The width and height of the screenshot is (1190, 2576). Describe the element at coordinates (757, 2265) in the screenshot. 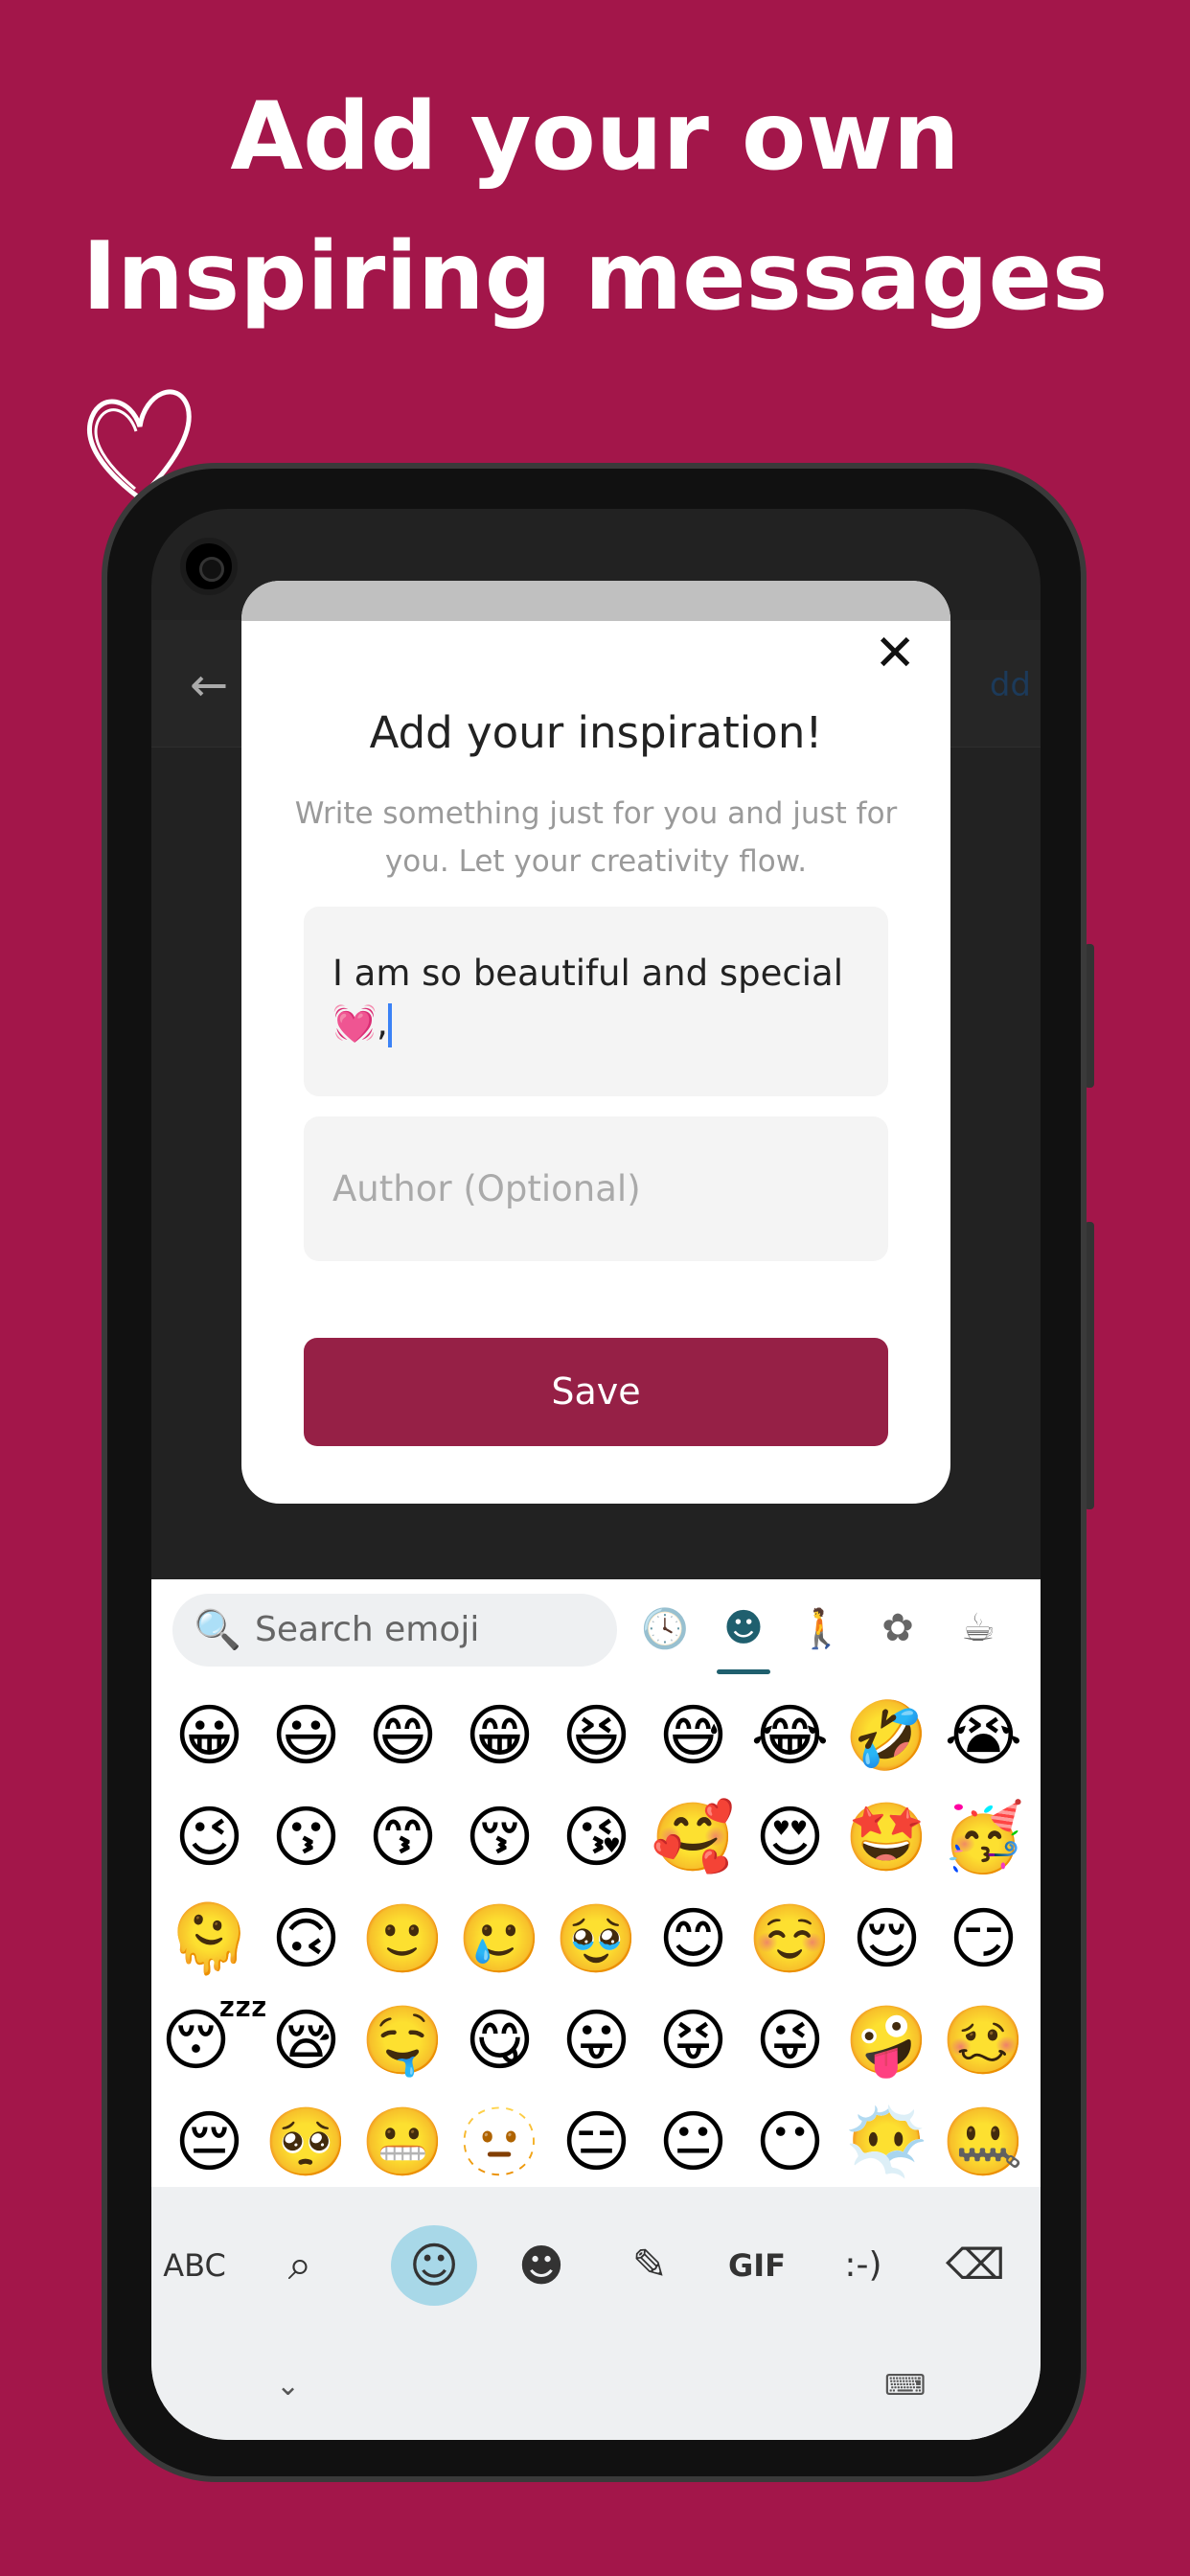

I see `gif-button: GIF` at that location.